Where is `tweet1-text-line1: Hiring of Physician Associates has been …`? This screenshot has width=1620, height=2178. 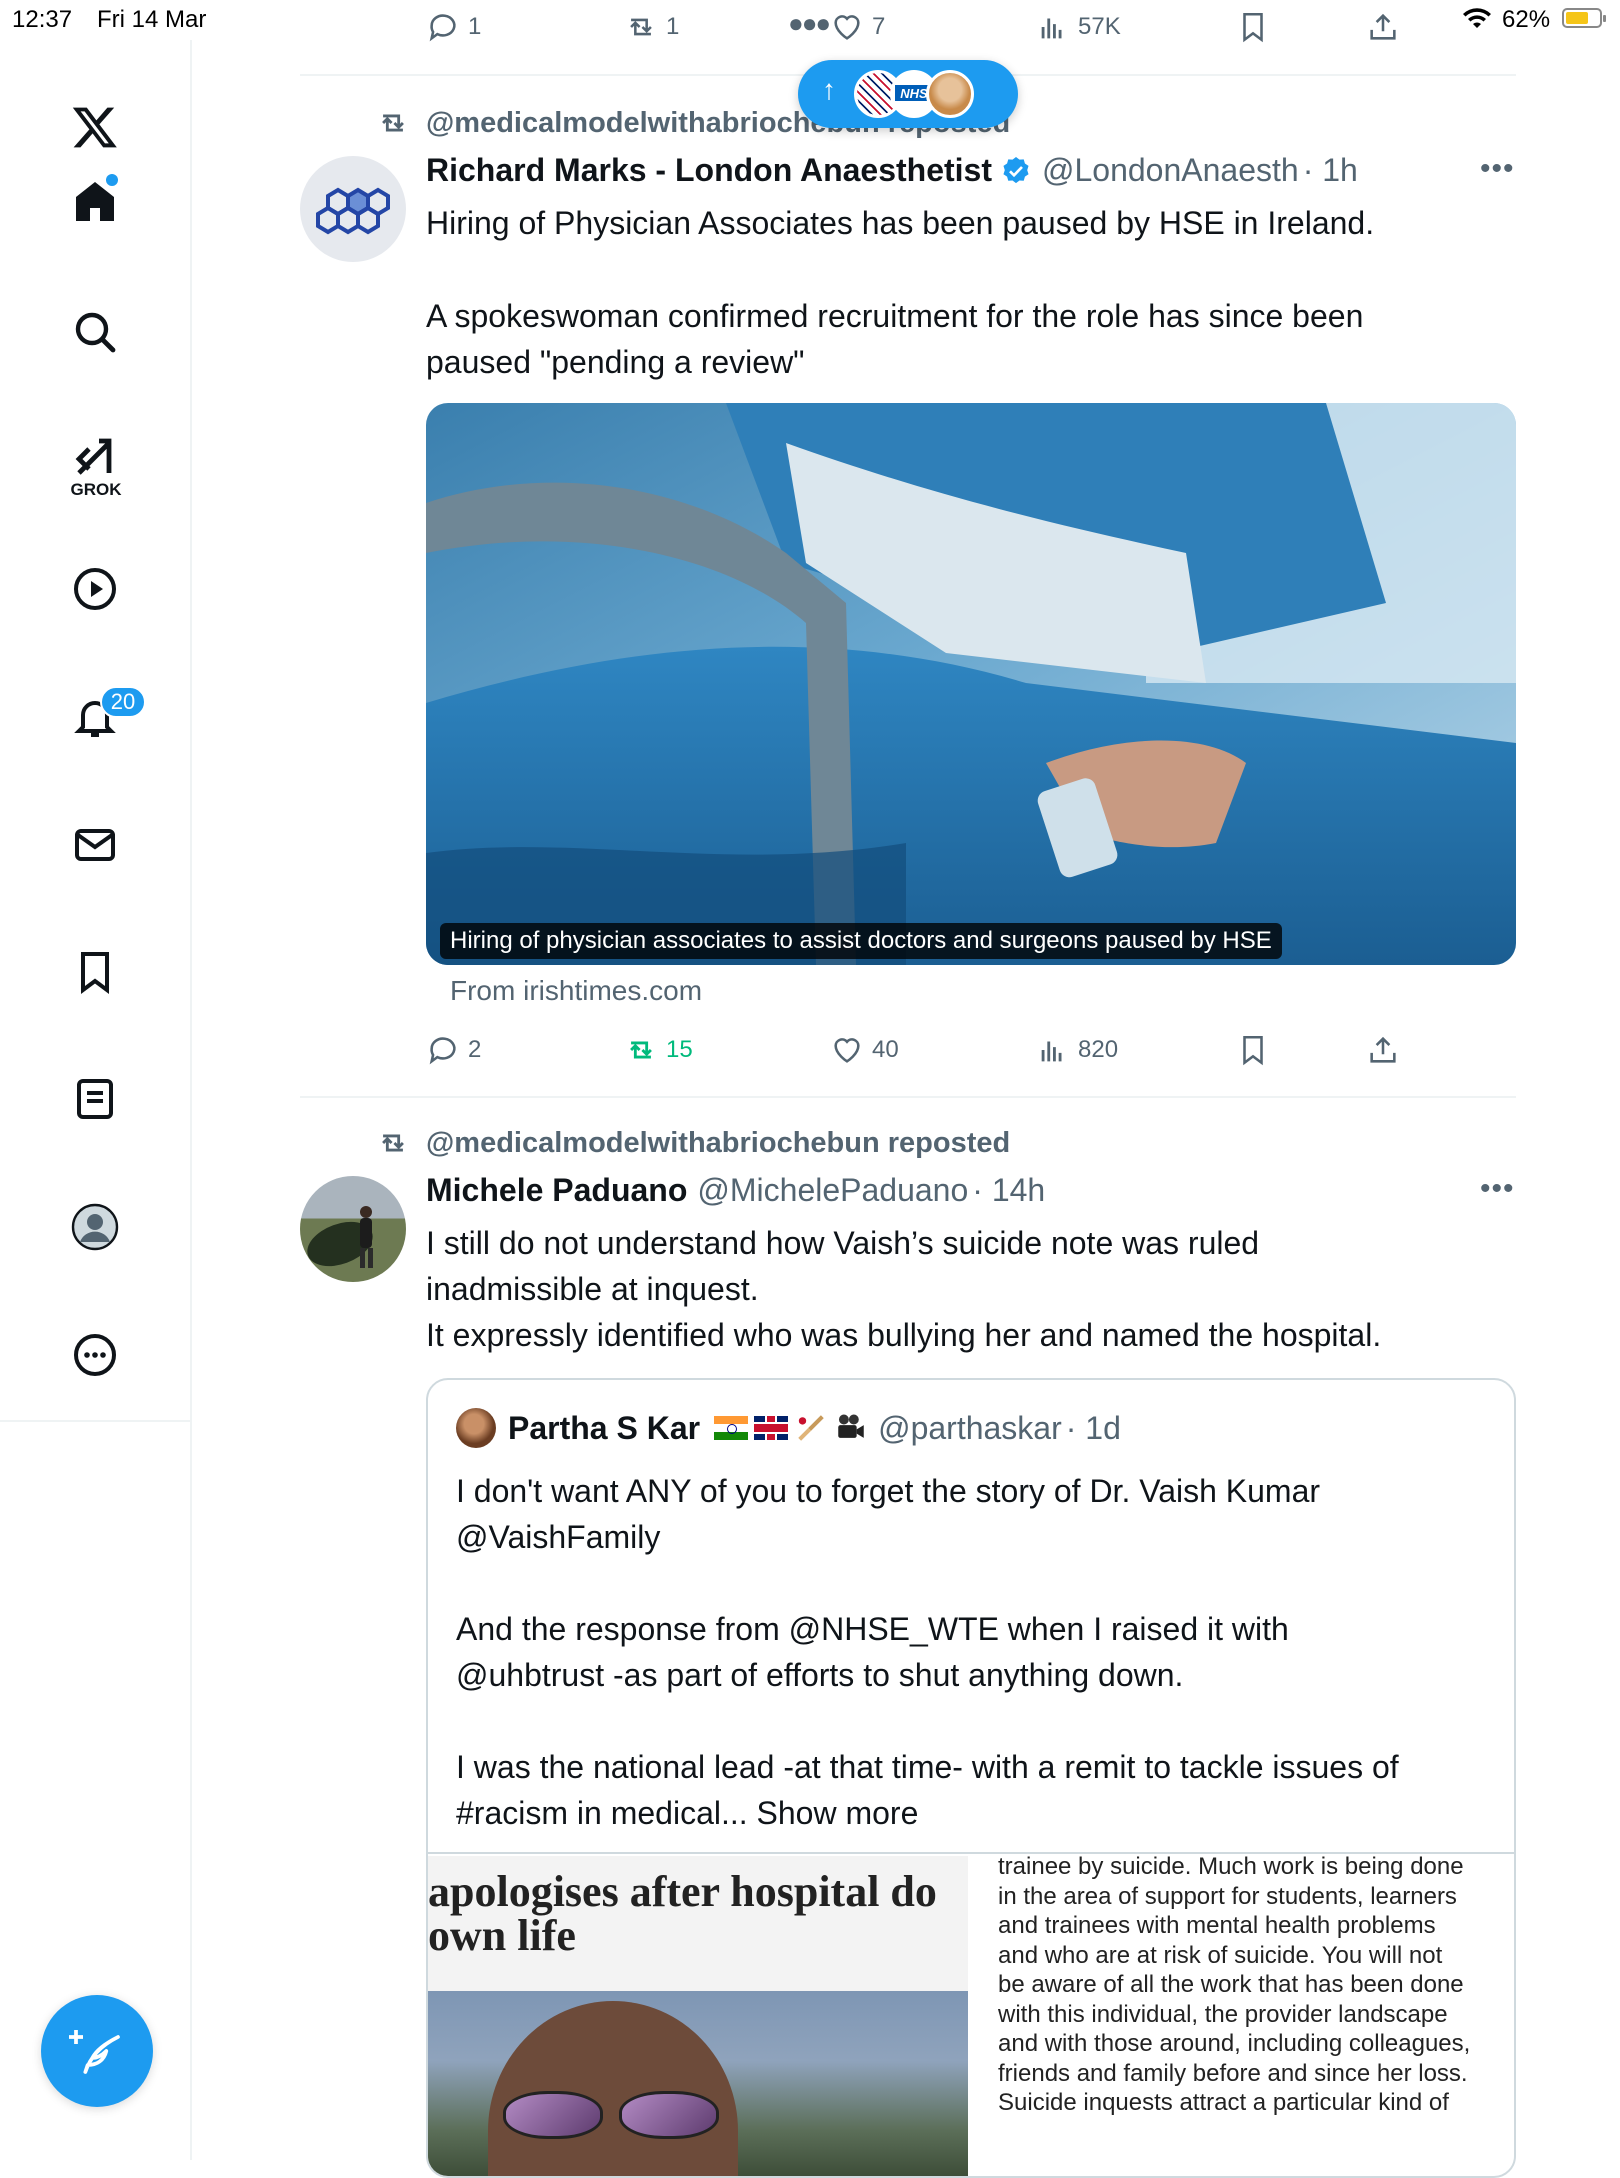 tweet1-text-line1: Hiring of Physician Associates has been … is located at coordinates (900, 223).